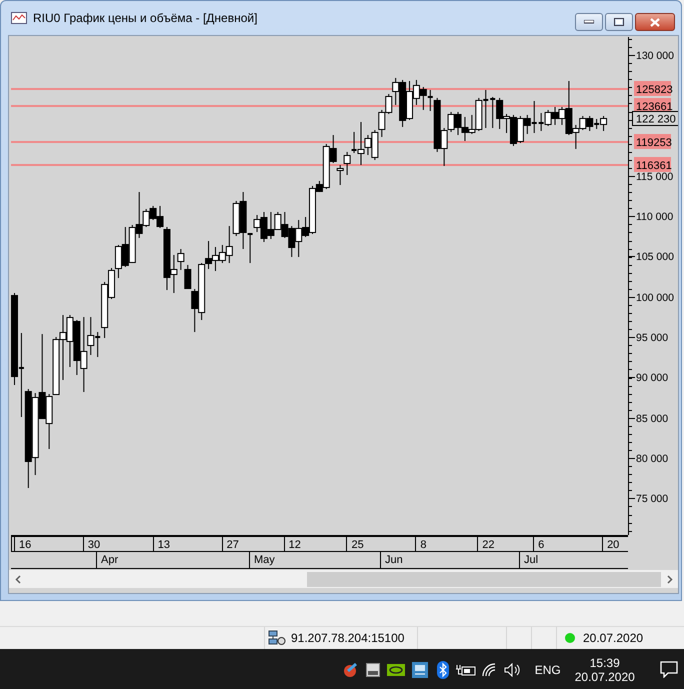 This screenshot has width=684, height=689. Describe the element at coordinates (172, 560) in the screenshot. I see `month-label: Apr` at that location.